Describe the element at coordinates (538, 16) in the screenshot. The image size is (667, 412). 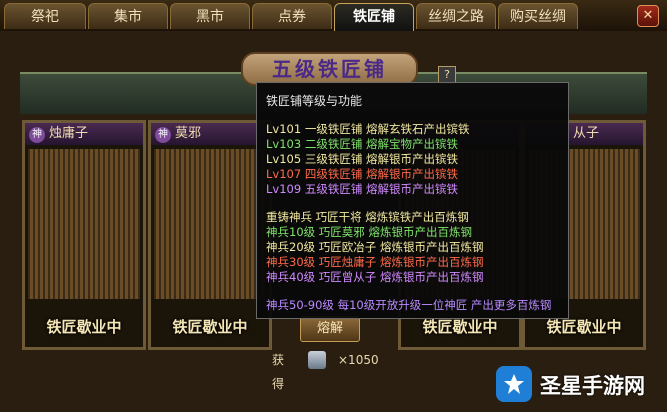
I see `tab-buy-silk: 购买丝绸` at that location.